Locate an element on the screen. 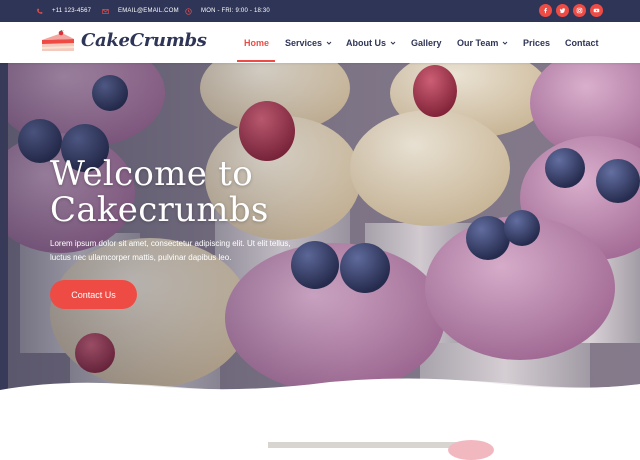 This screenshot has width=640, height=460. phone-info: +11 123-4567 is located at coordinates (63, 11).